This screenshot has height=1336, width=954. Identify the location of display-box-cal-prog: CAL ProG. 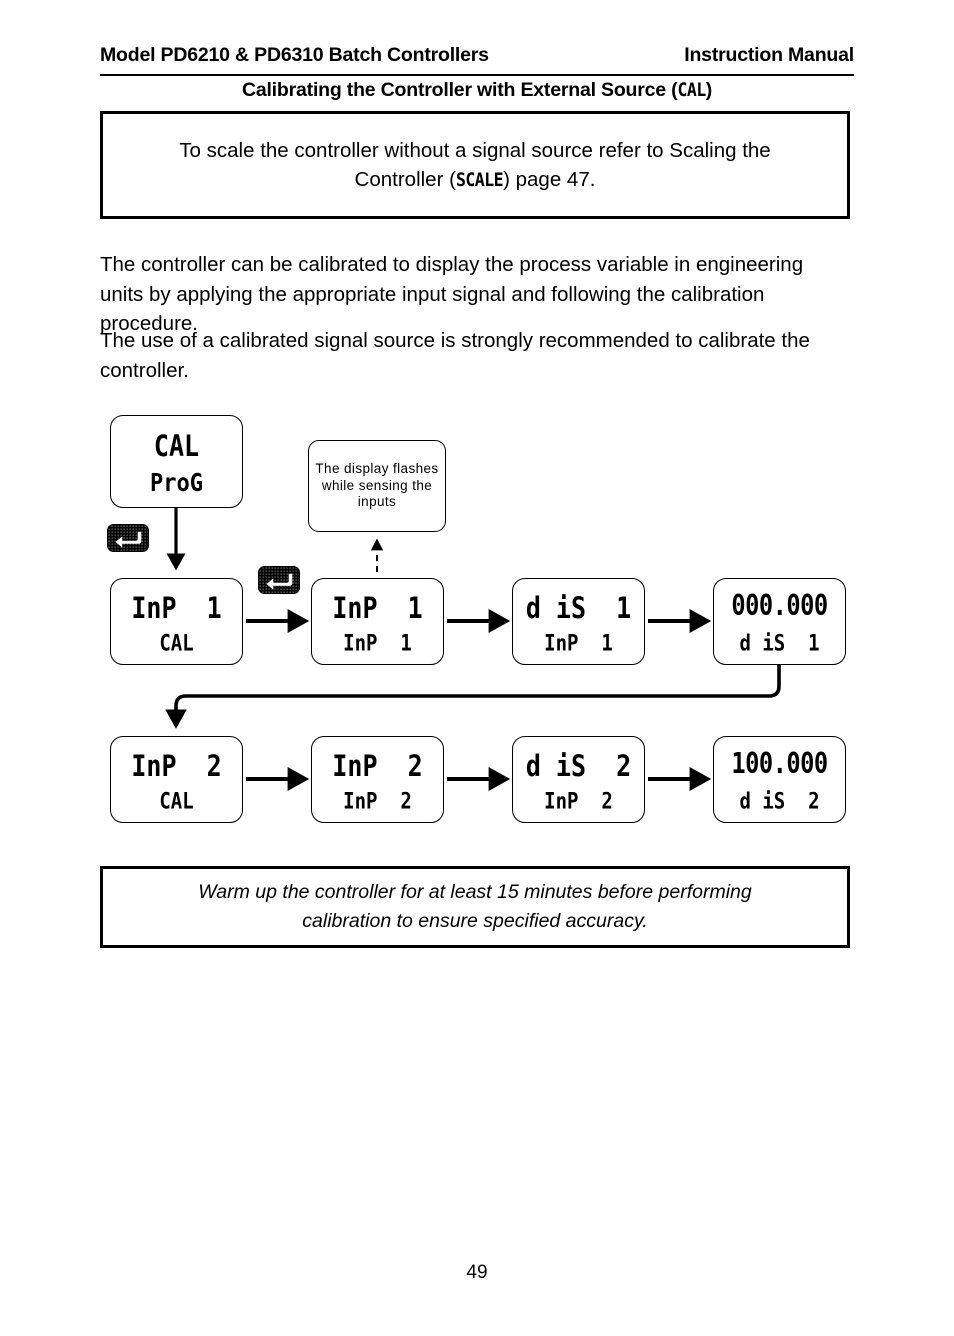
(176, 461).